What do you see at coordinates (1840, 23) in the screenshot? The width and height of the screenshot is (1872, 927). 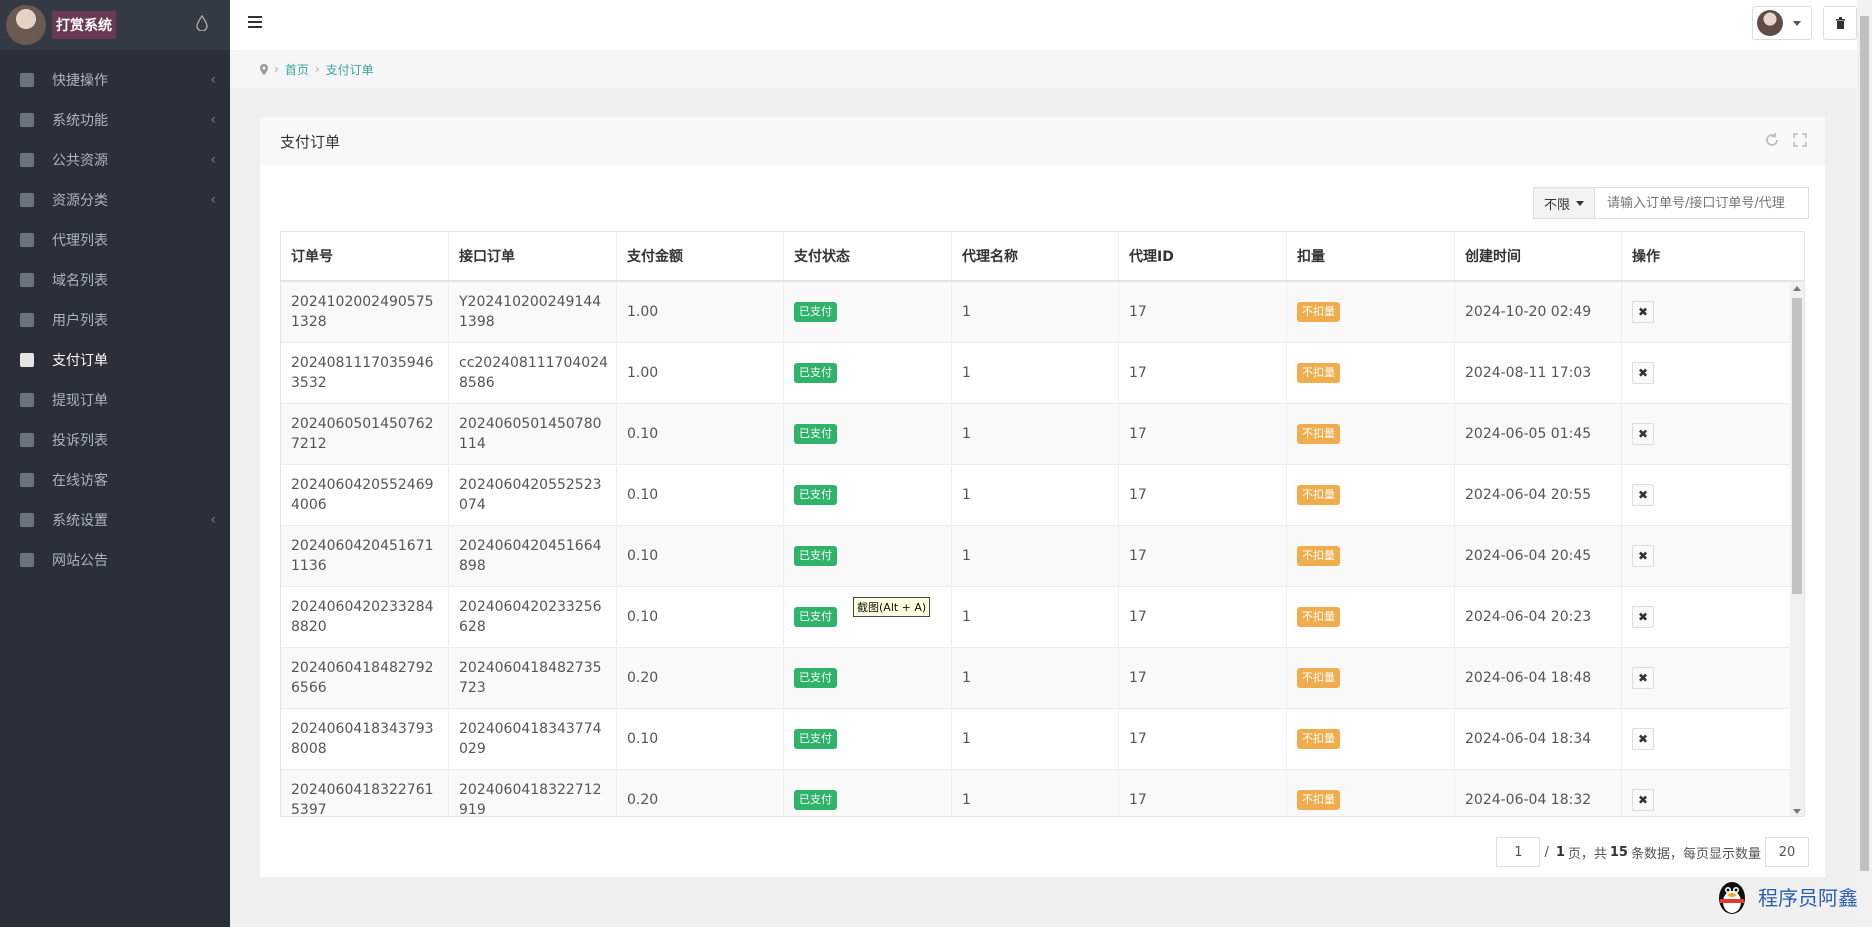 I see `clear-cache-button` at bounding box center [1840, 23].